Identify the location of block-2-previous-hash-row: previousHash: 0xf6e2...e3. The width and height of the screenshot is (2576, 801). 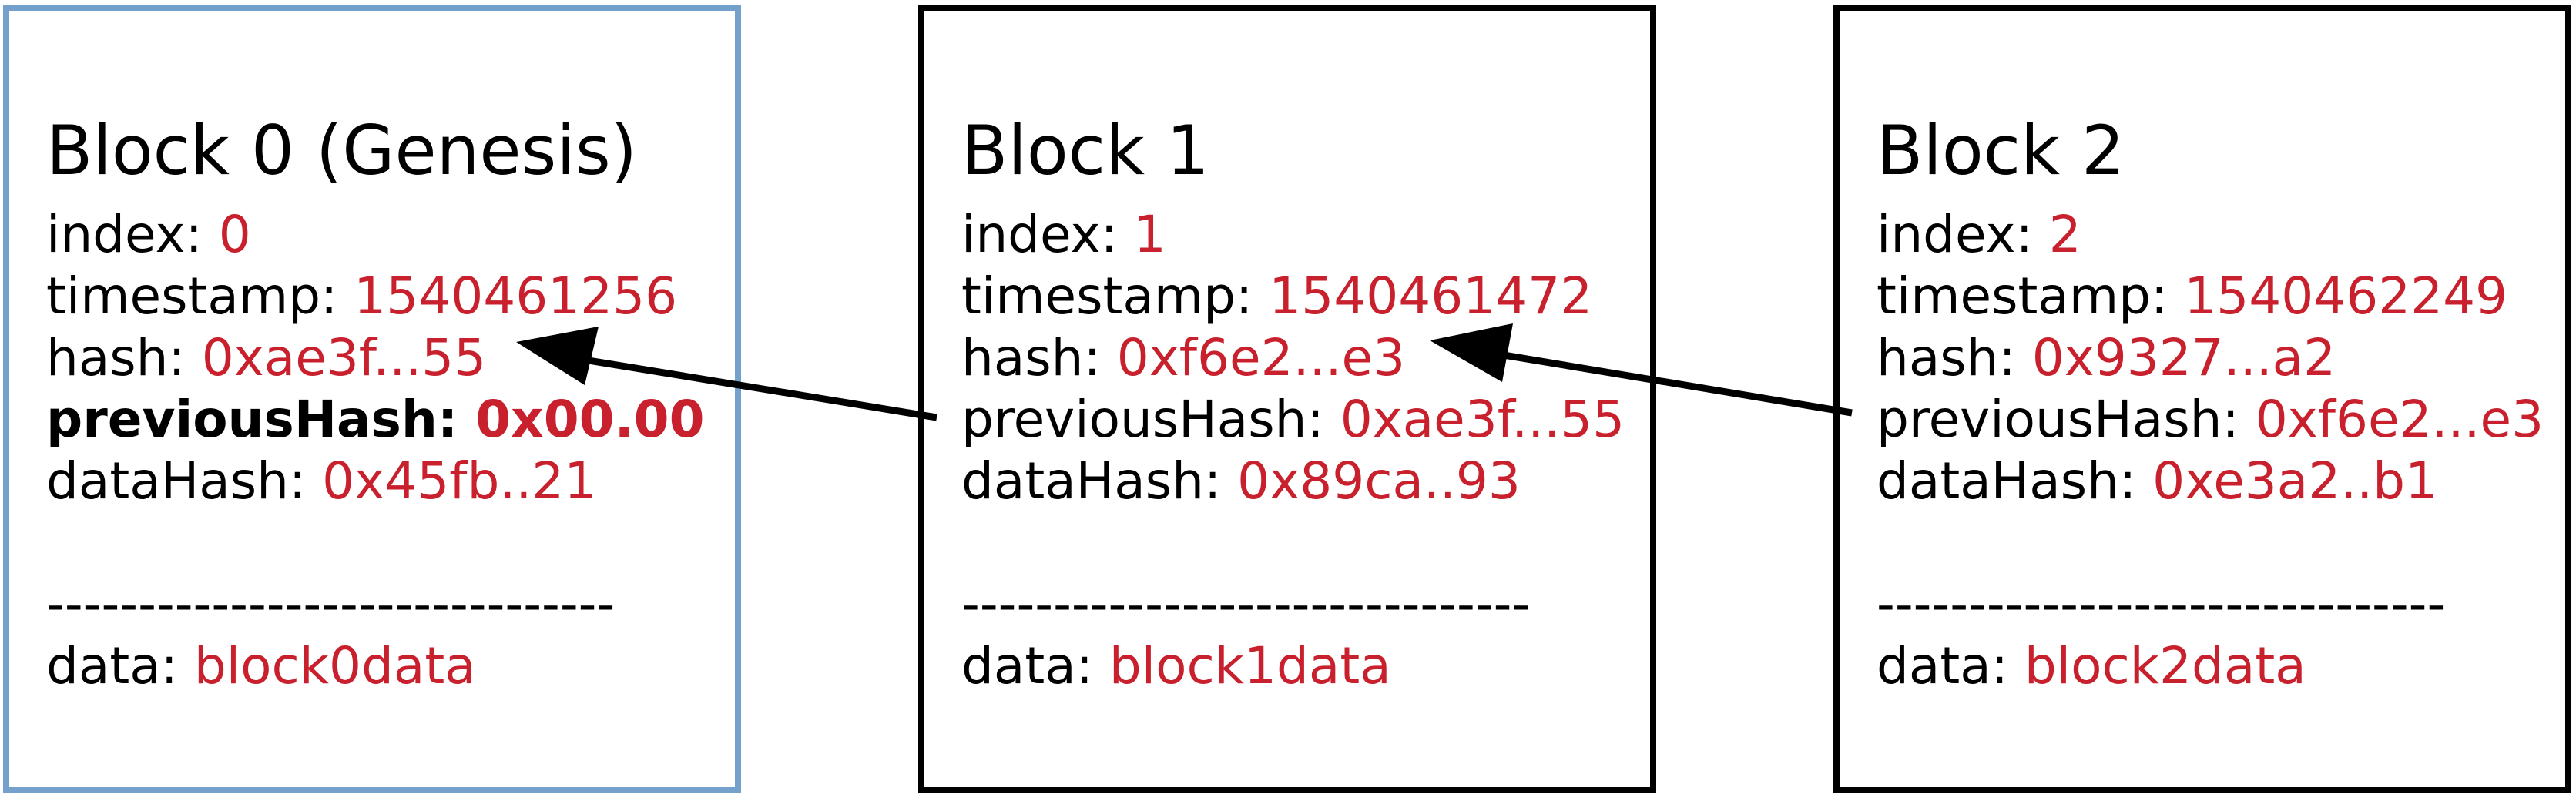
(2210, 419).